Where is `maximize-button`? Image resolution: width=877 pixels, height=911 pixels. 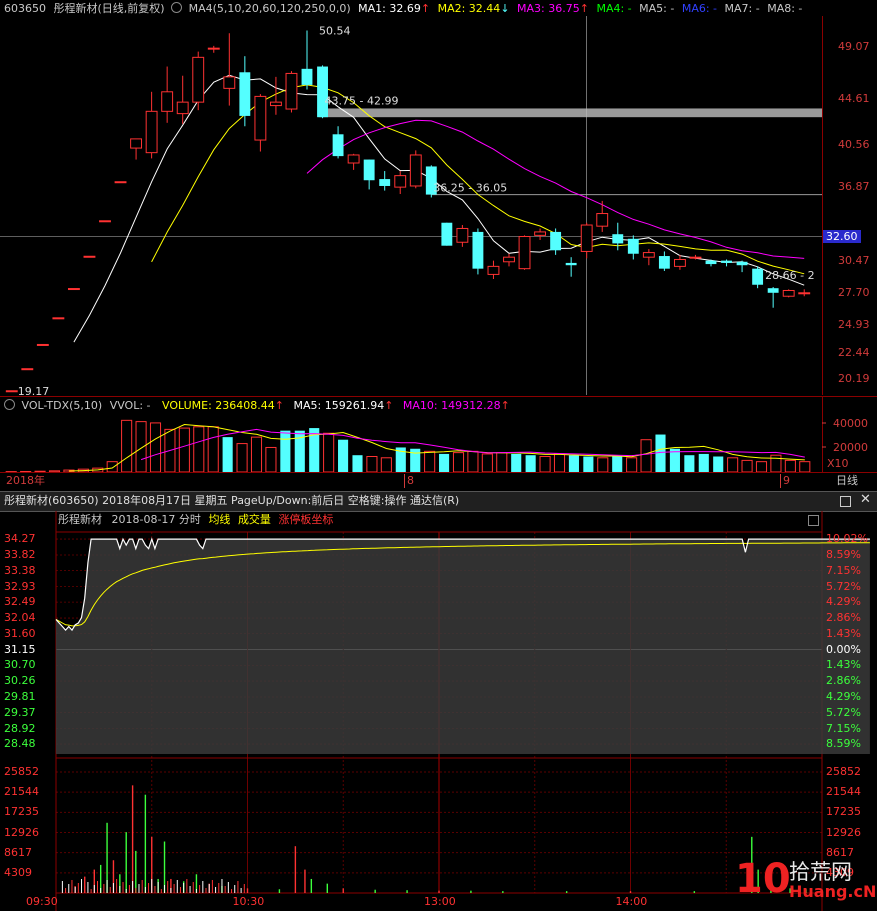
maximize-button is located at coordinates (845, 501).